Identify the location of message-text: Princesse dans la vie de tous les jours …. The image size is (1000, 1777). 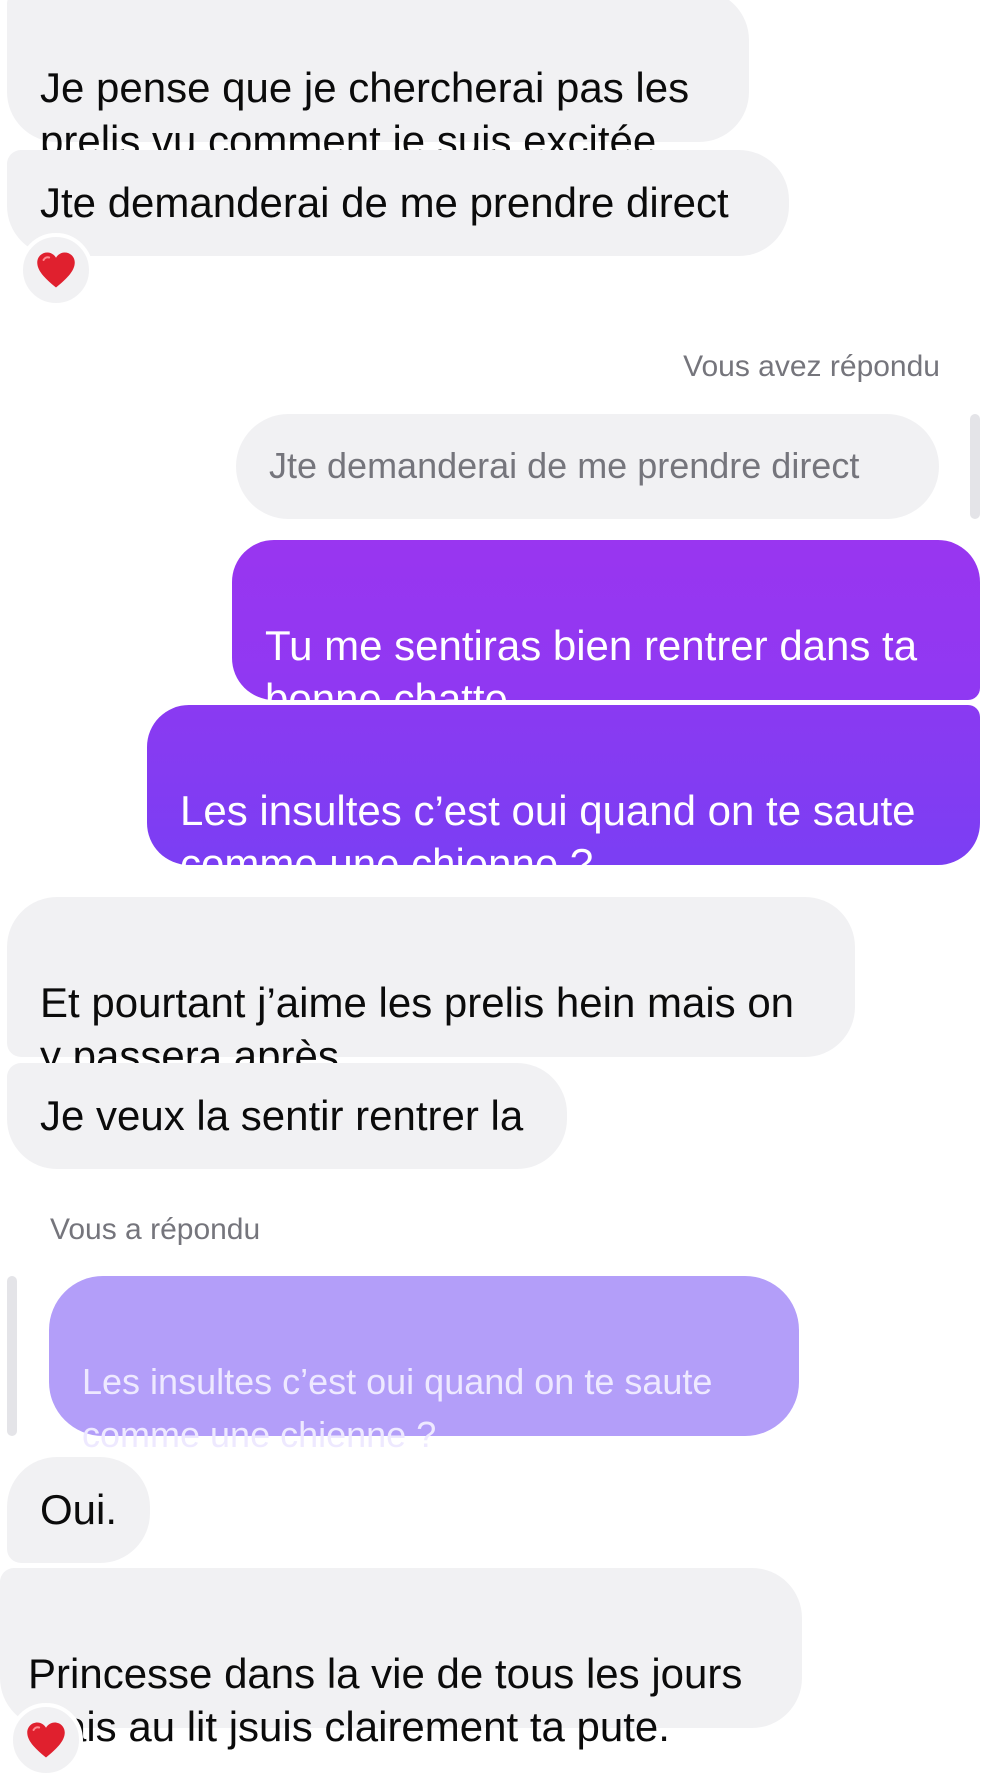
(385, 1700).